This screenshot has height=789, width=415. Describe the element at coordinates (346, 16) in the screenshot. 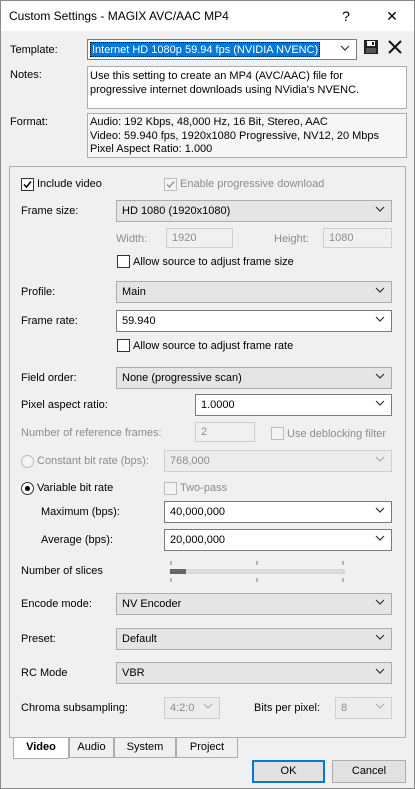

I see `help-button: ?` at that location.